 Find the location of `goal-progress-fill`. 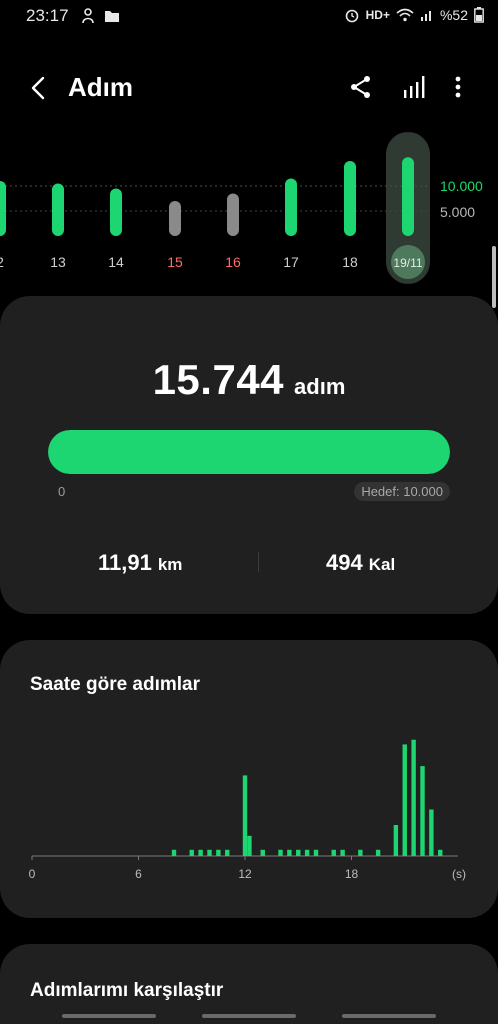

goal-progress-fill is located at coordinates (249, 452).